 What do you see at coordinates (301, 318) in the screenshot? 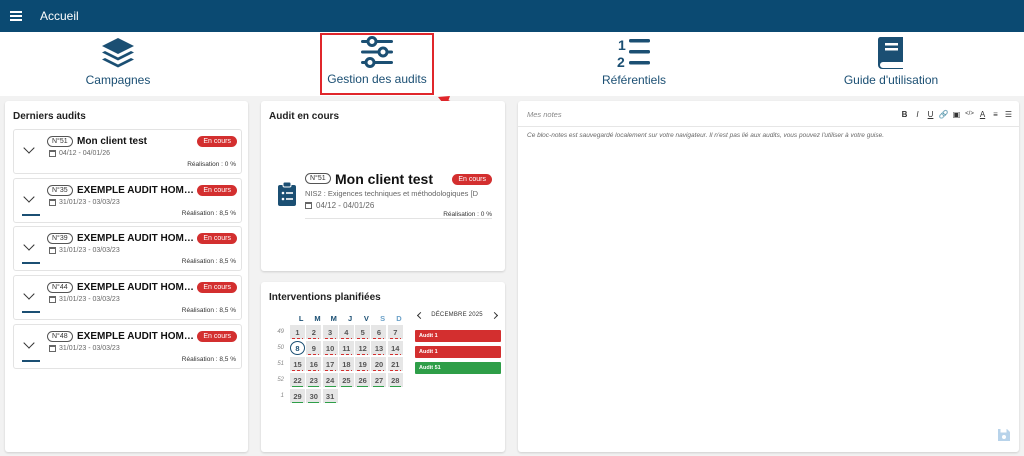
I see `weekday-label: L` at bounding box center [301, 318].